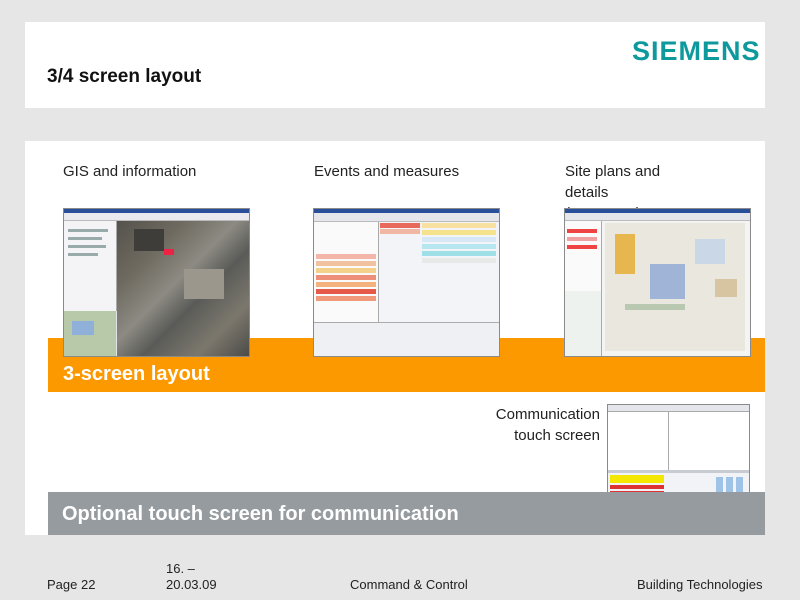 This screenshot has width=800, height=600. What do you see at coordinates (700, 584) in the screenshot?
I see `footer-right-text: Building Technologies` at bounding box center [700, 584].